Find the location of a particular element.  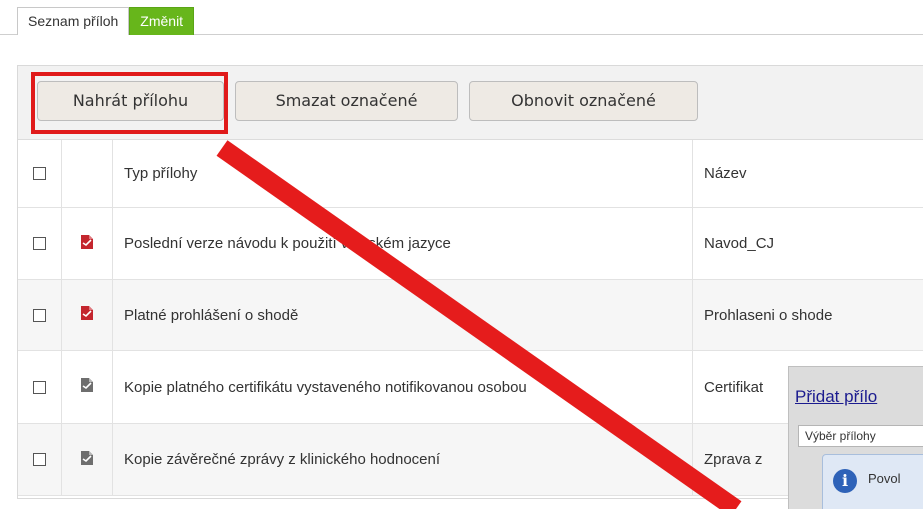

dialog-title: Přidat přílo is located at coordinates (836, 396).